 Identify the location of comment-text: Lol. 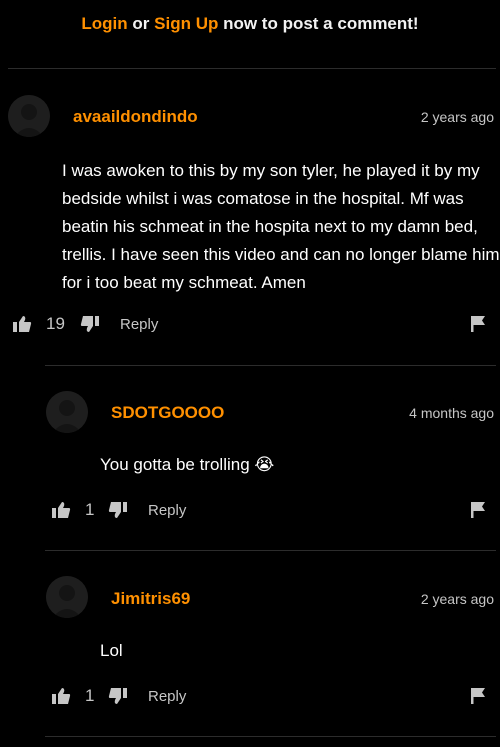
(111, 650).